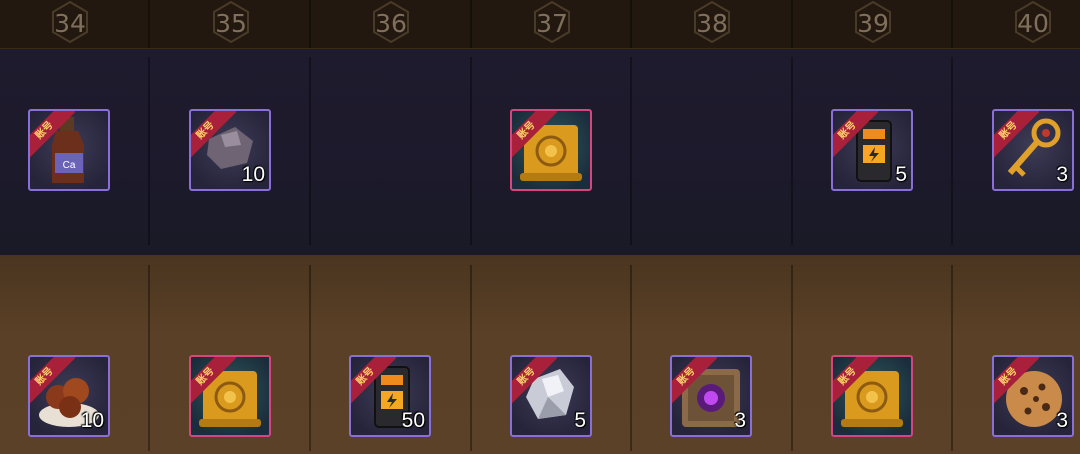 The height and width of the screenshot is (454, 1080). I want to click on reward-item-portal: 账号 3, so click(711, 396).